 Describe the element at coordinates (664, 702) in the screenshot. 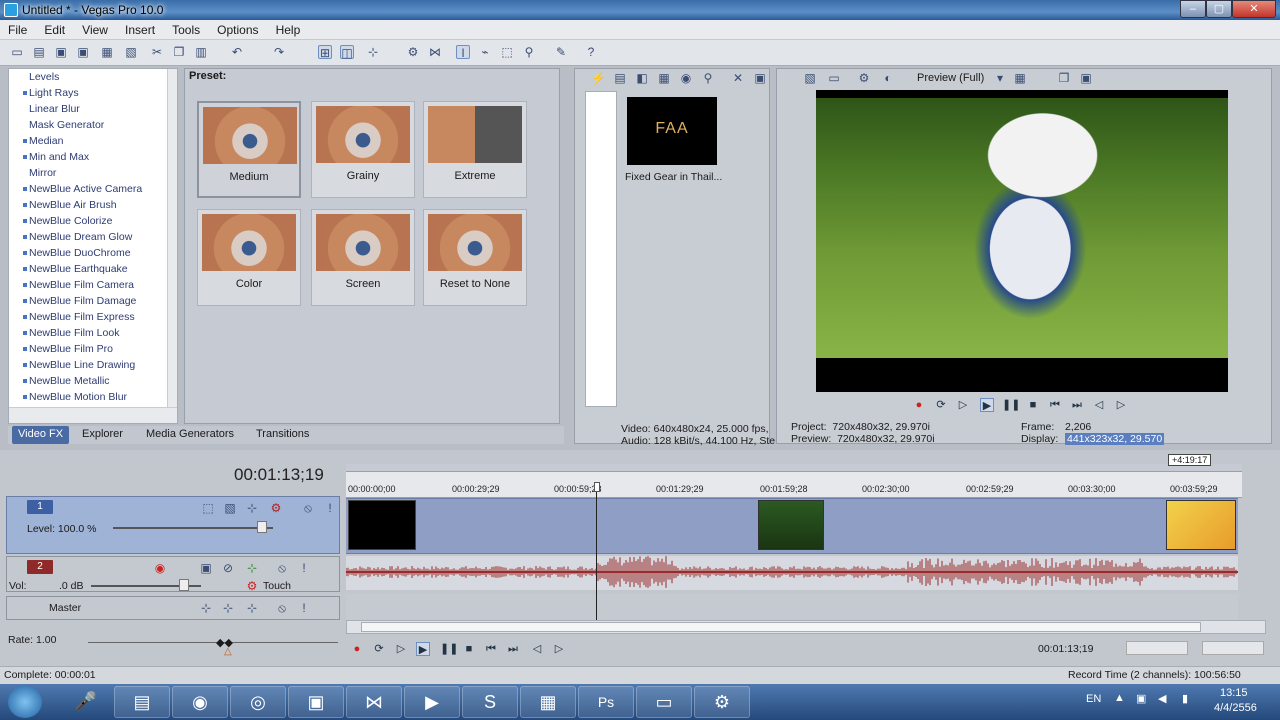

I see `vegas-taskbar-icon: ▭` at that location.